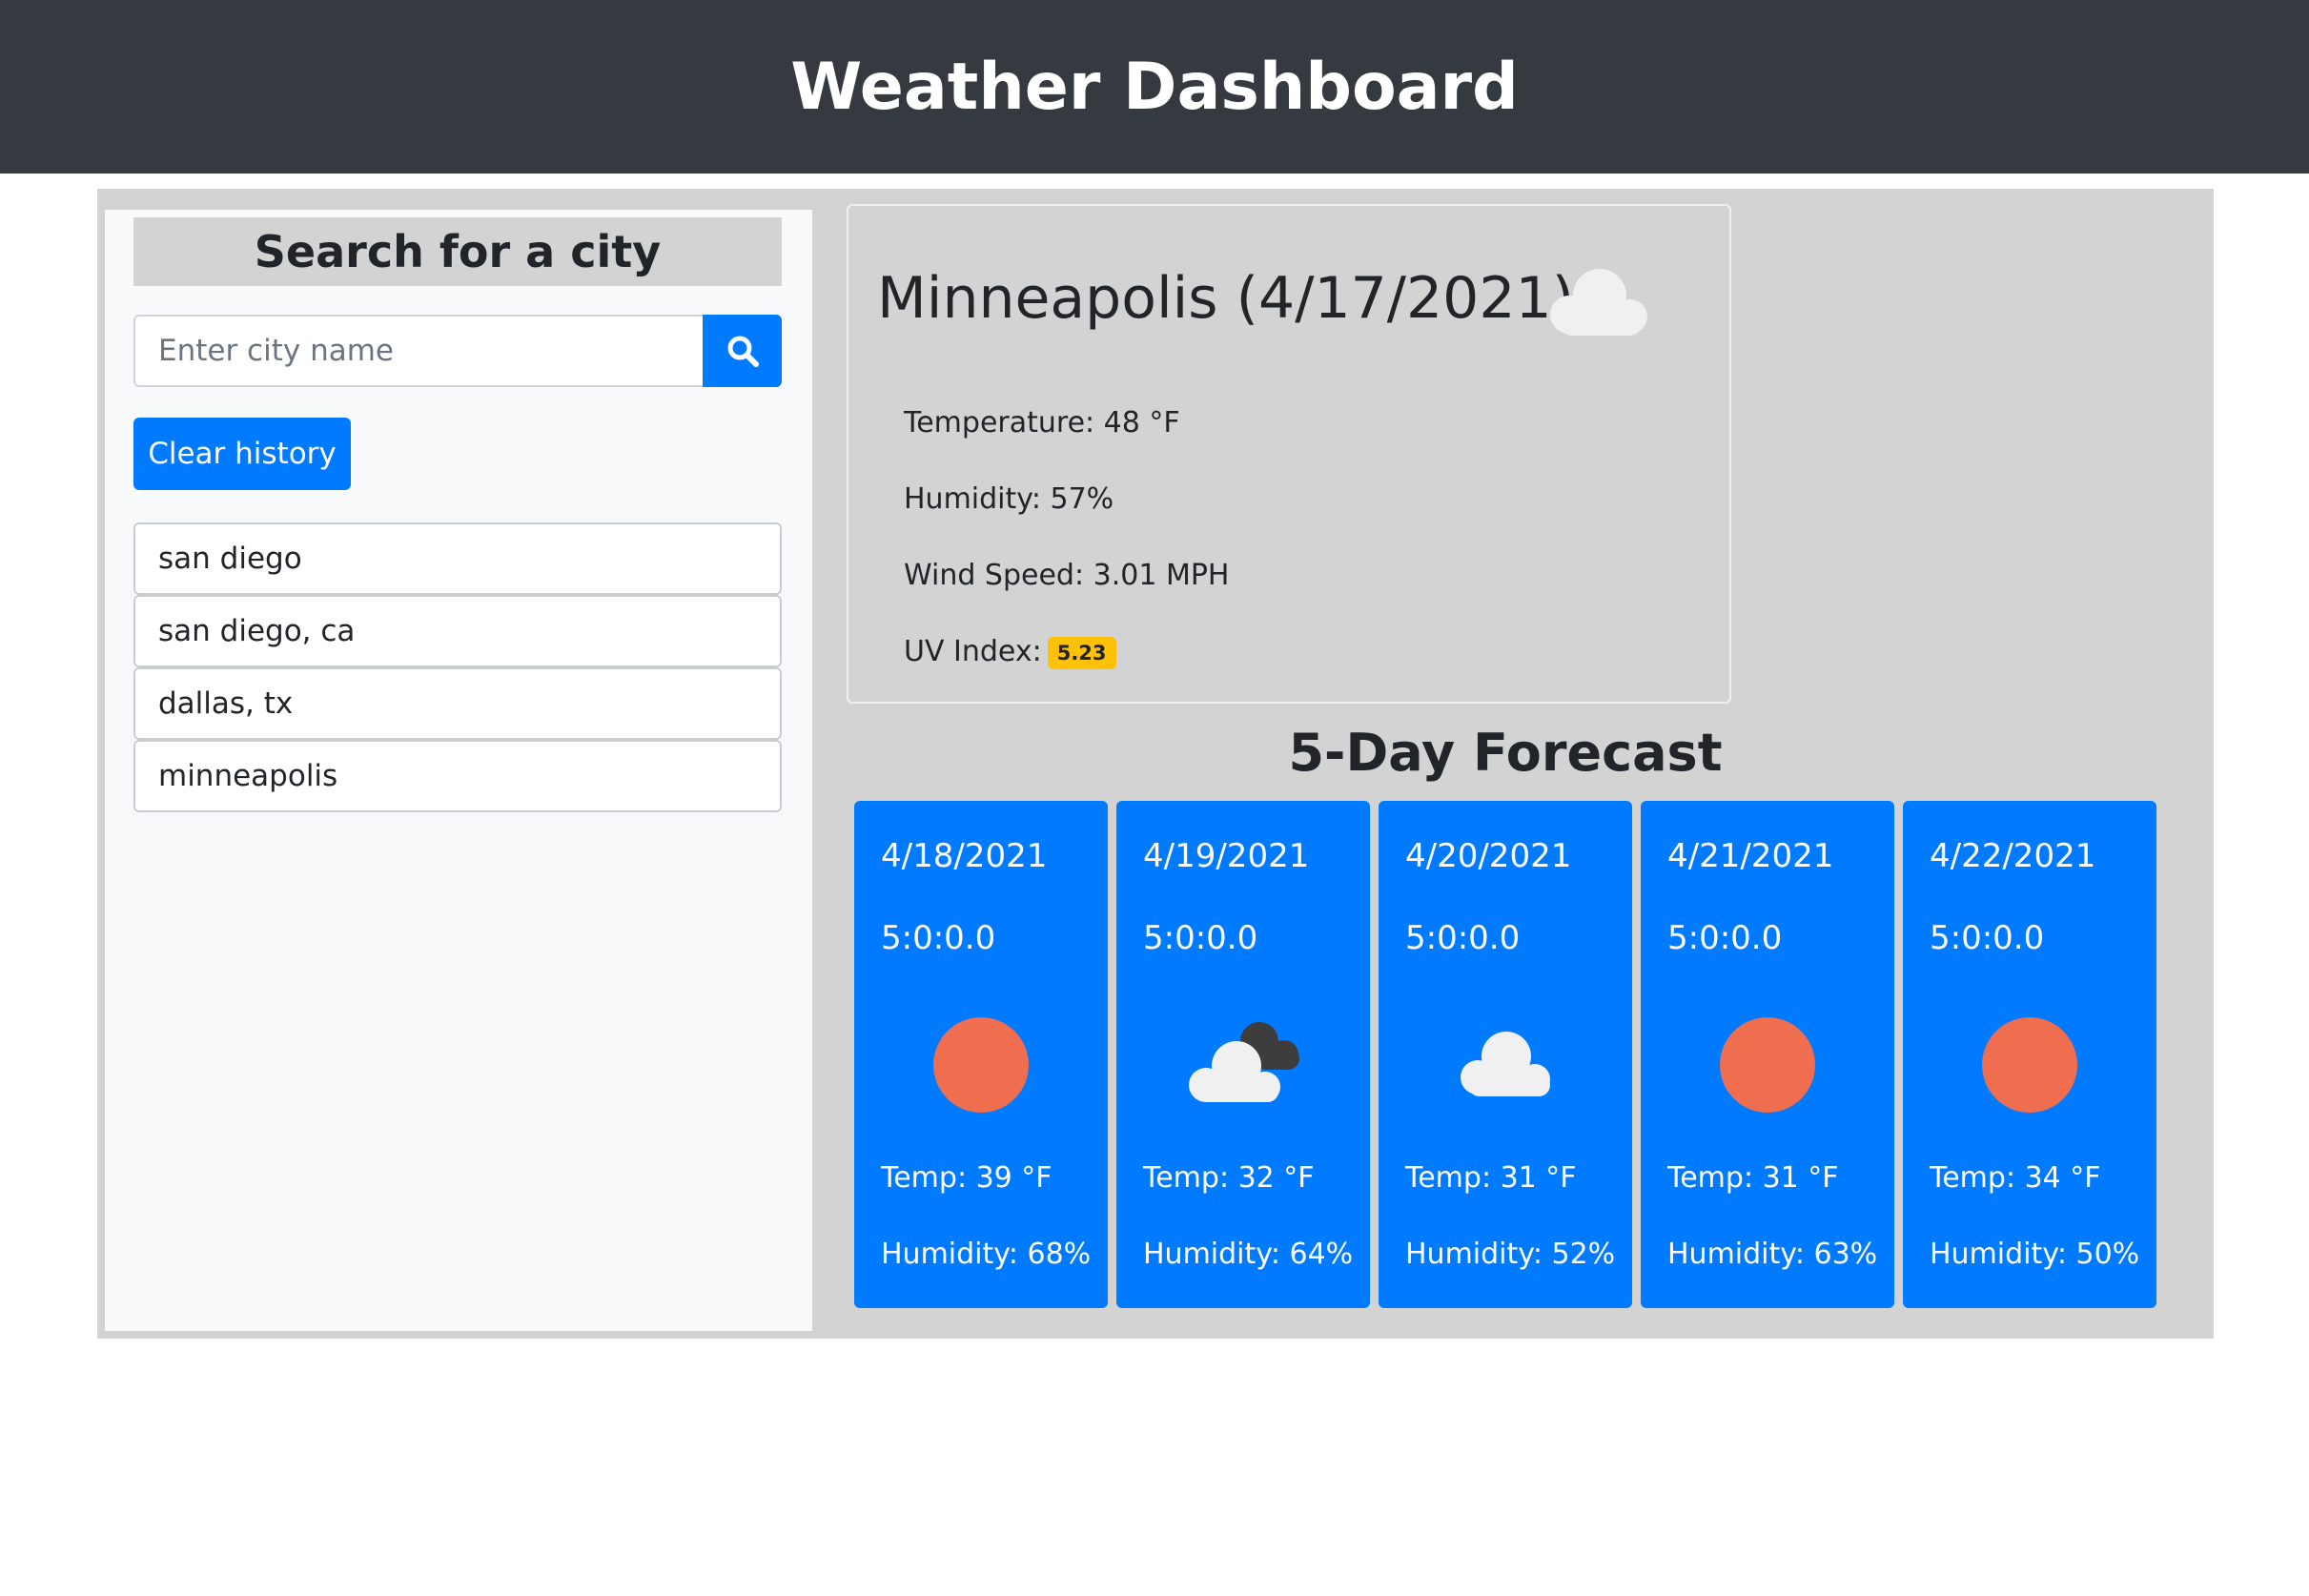 The height and width of the screenshot is (1596, 2309). Describe the element at coordinates (964, 856) in the screenshot. I see `forecast-date: 4/18/2021` at that location.